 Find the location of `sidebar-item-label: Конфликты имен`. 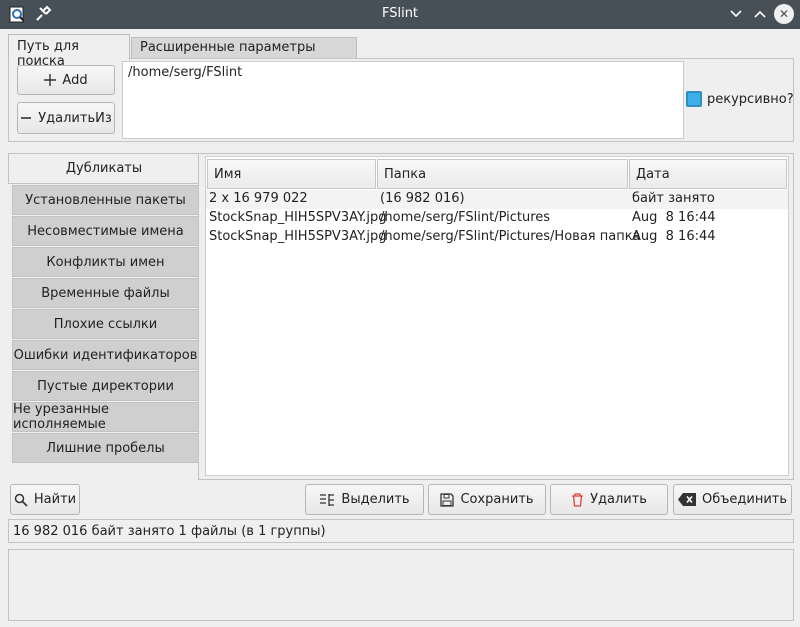

sidebar-item-label: Конфликты имен is located at coordinates (105, 262).